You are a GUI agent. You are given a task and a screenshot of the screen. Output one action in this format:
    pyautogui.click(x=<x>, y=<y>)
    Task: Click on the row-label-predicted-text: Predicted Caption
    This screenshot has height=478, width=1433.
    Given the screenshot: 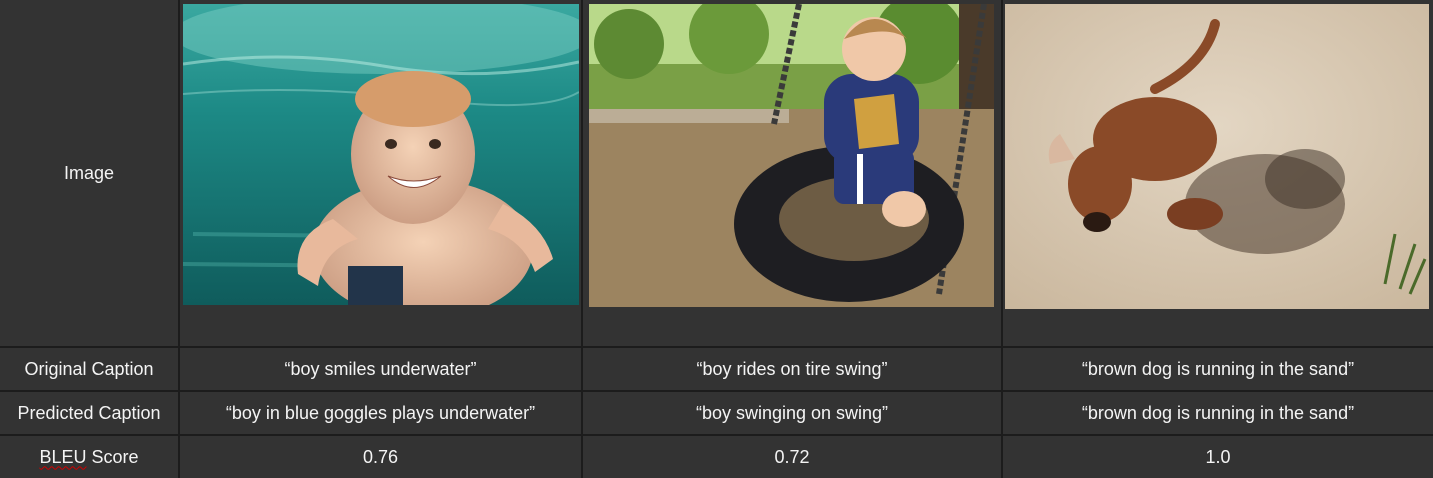 What is the action you would take?
    pyautogui.click(x=89, y=412)
    